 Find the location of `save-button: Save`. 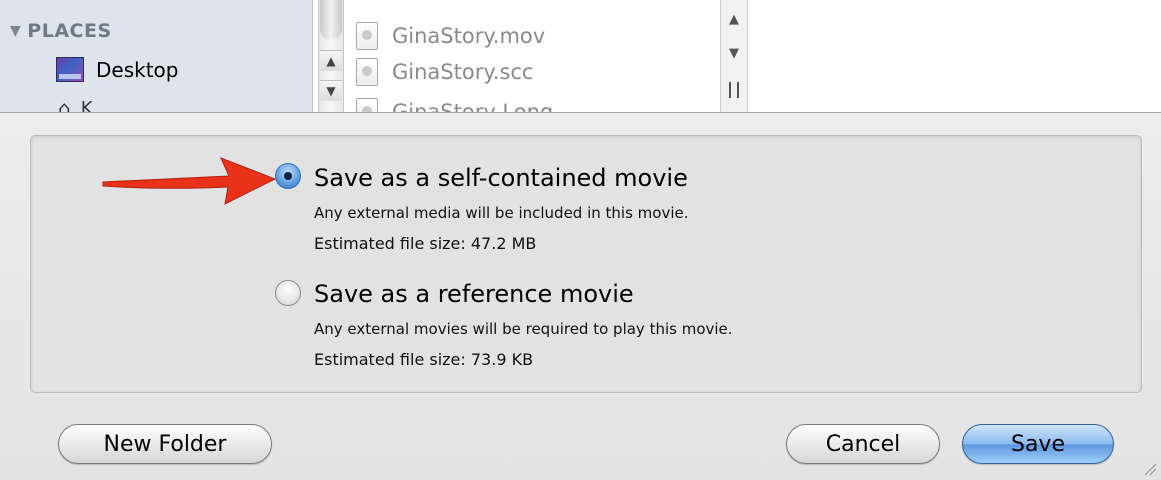

save-button: Save is located at coordinates (1038, 444).